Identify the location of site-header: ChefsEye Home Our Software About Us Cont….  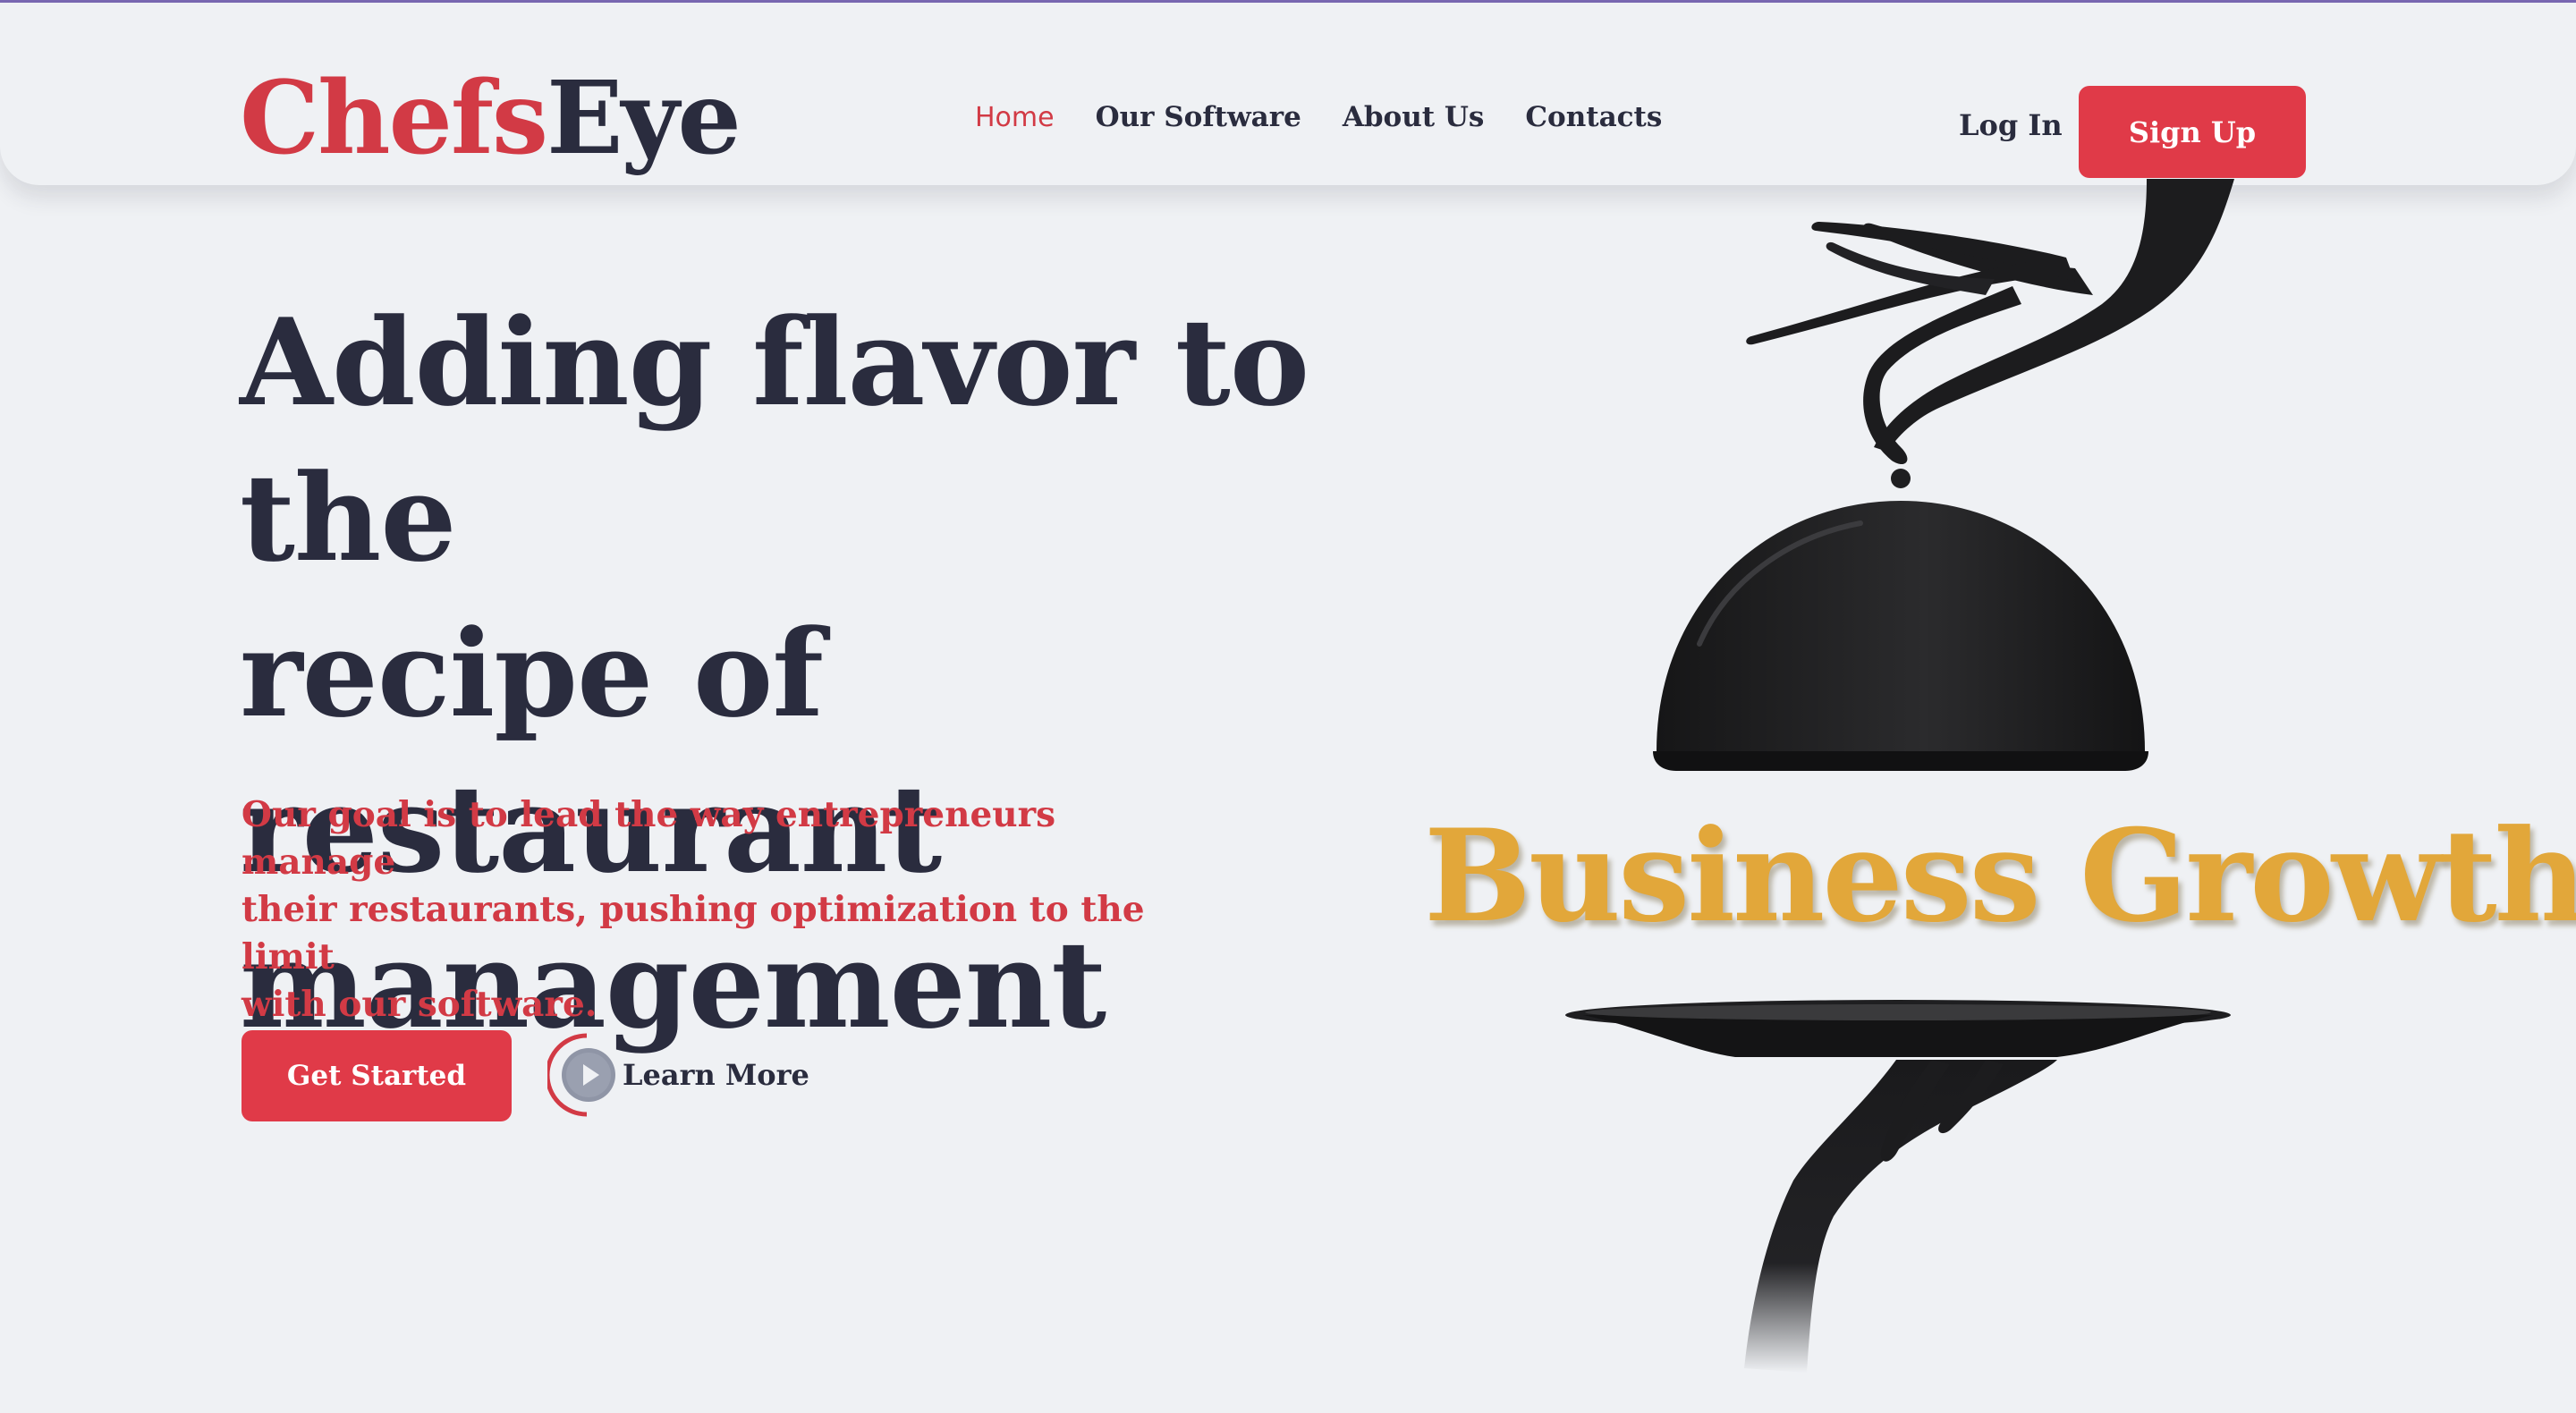
(1288, 94).